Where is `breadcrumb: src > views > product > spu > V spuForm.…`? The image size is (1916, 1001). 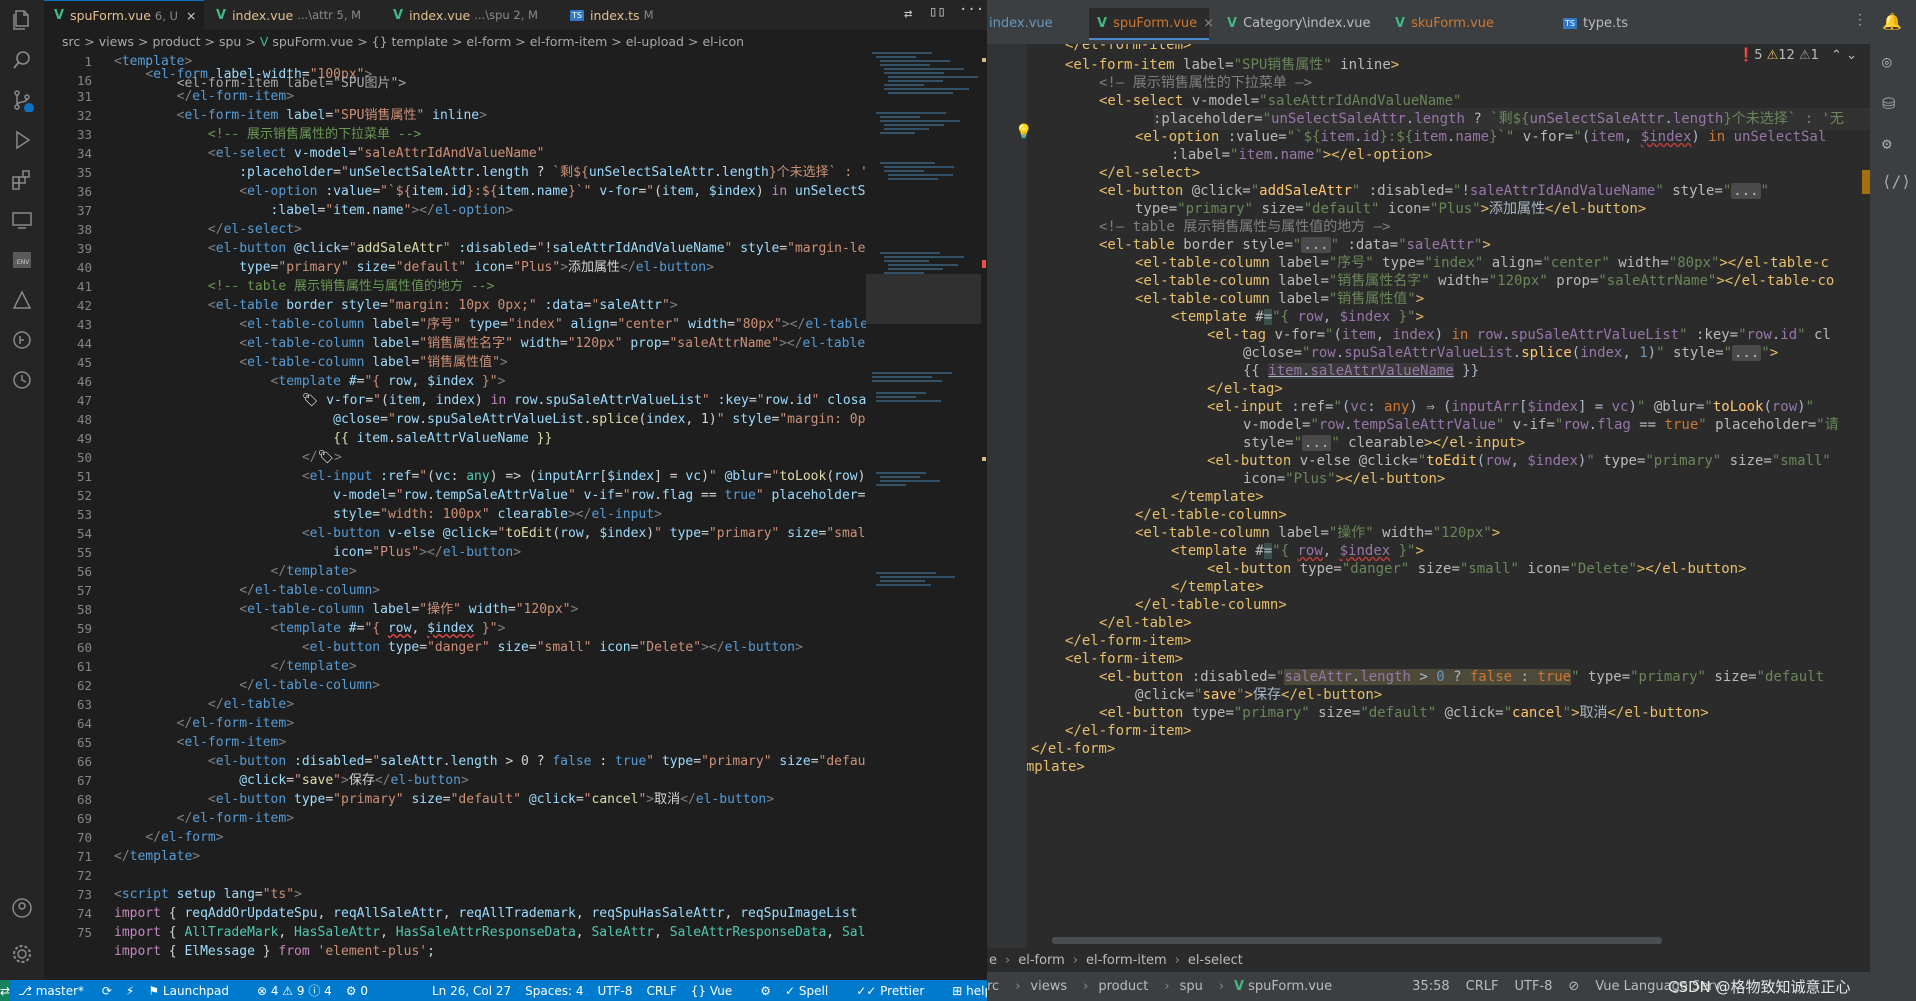 breadcrumb: src > views > product > spu > V spuForm.… is located at coordinates (403, 41).